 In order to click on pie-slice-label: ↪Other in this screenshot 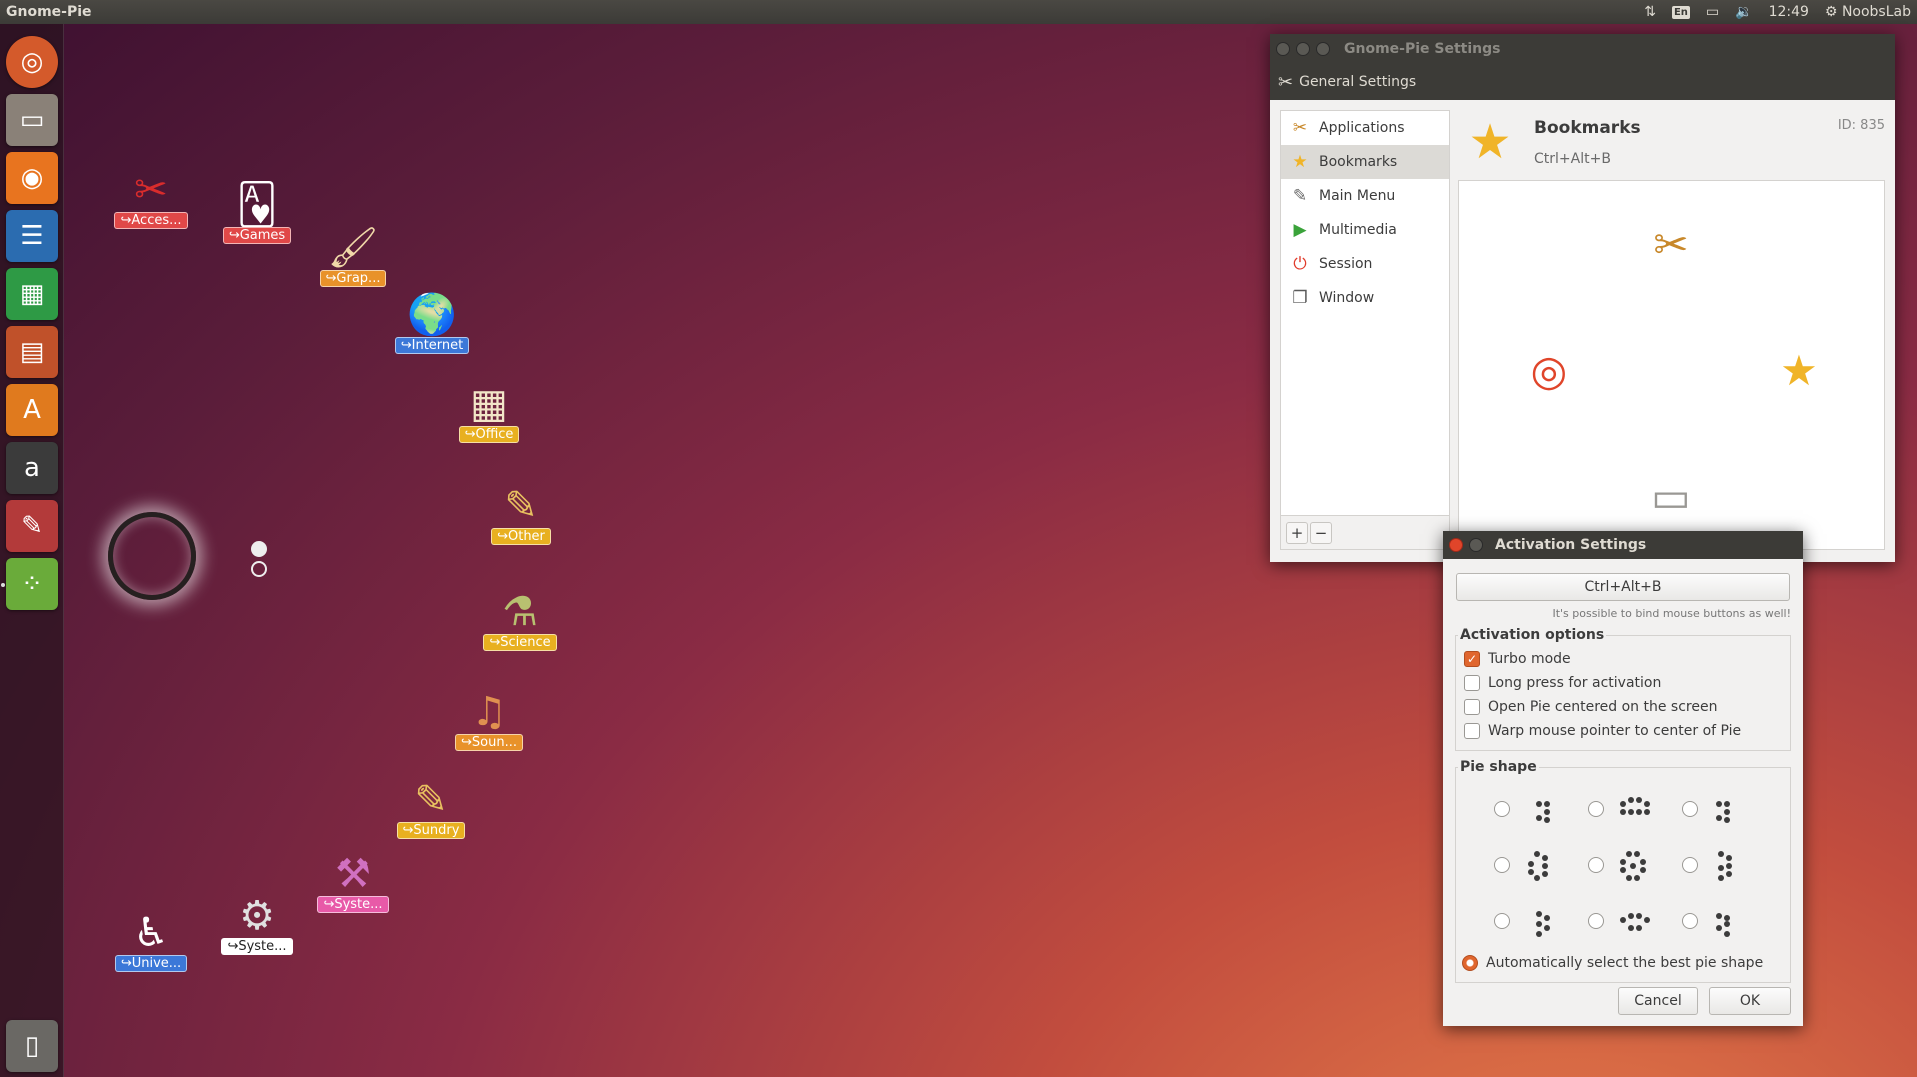, I will do `click(521, 536)`.